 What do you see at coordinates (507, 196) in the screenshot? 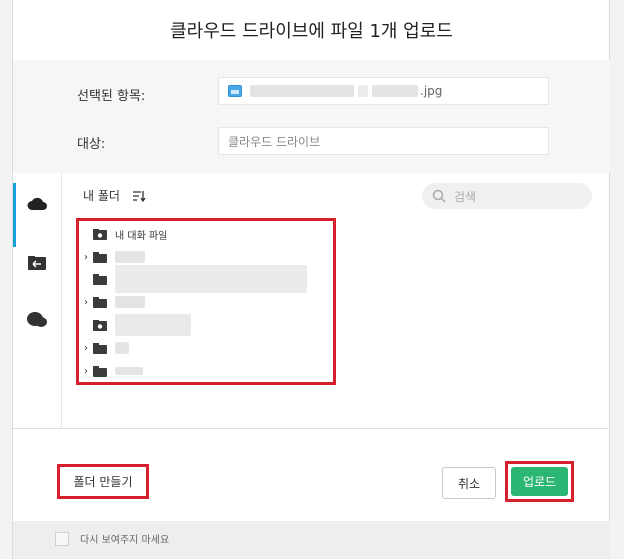
I see `search-input: 검색` at bounding box center [507, 196].